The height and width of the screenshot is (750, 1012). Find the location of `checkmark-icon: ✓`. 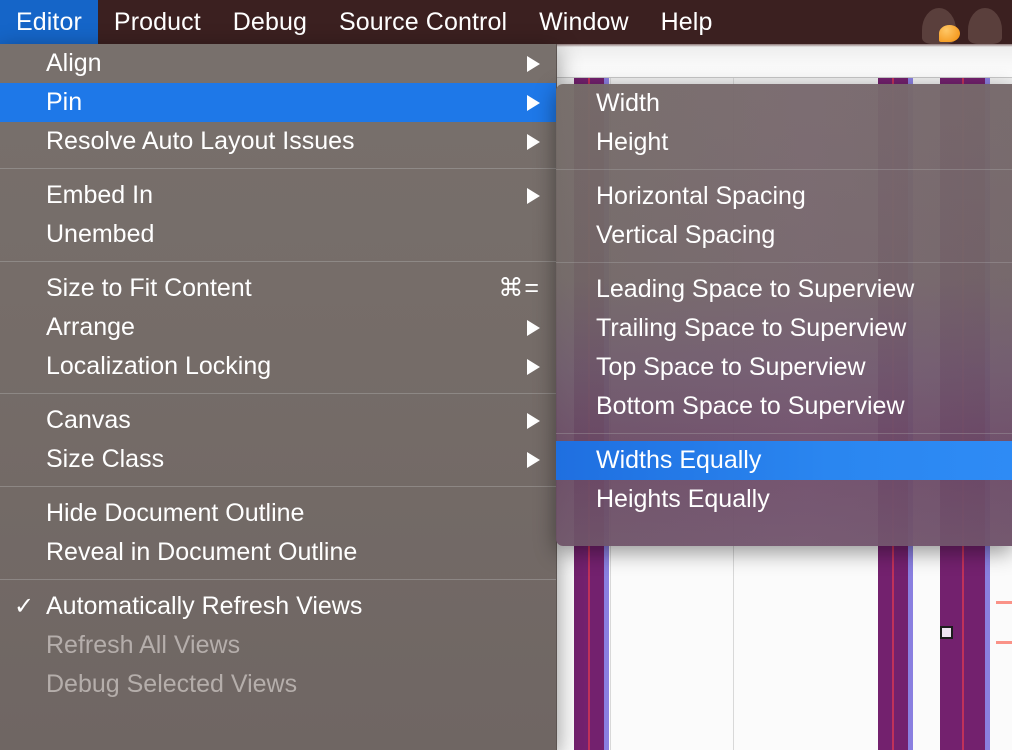

checkmark-icon: ✓ is located at coordinates (24, 606).